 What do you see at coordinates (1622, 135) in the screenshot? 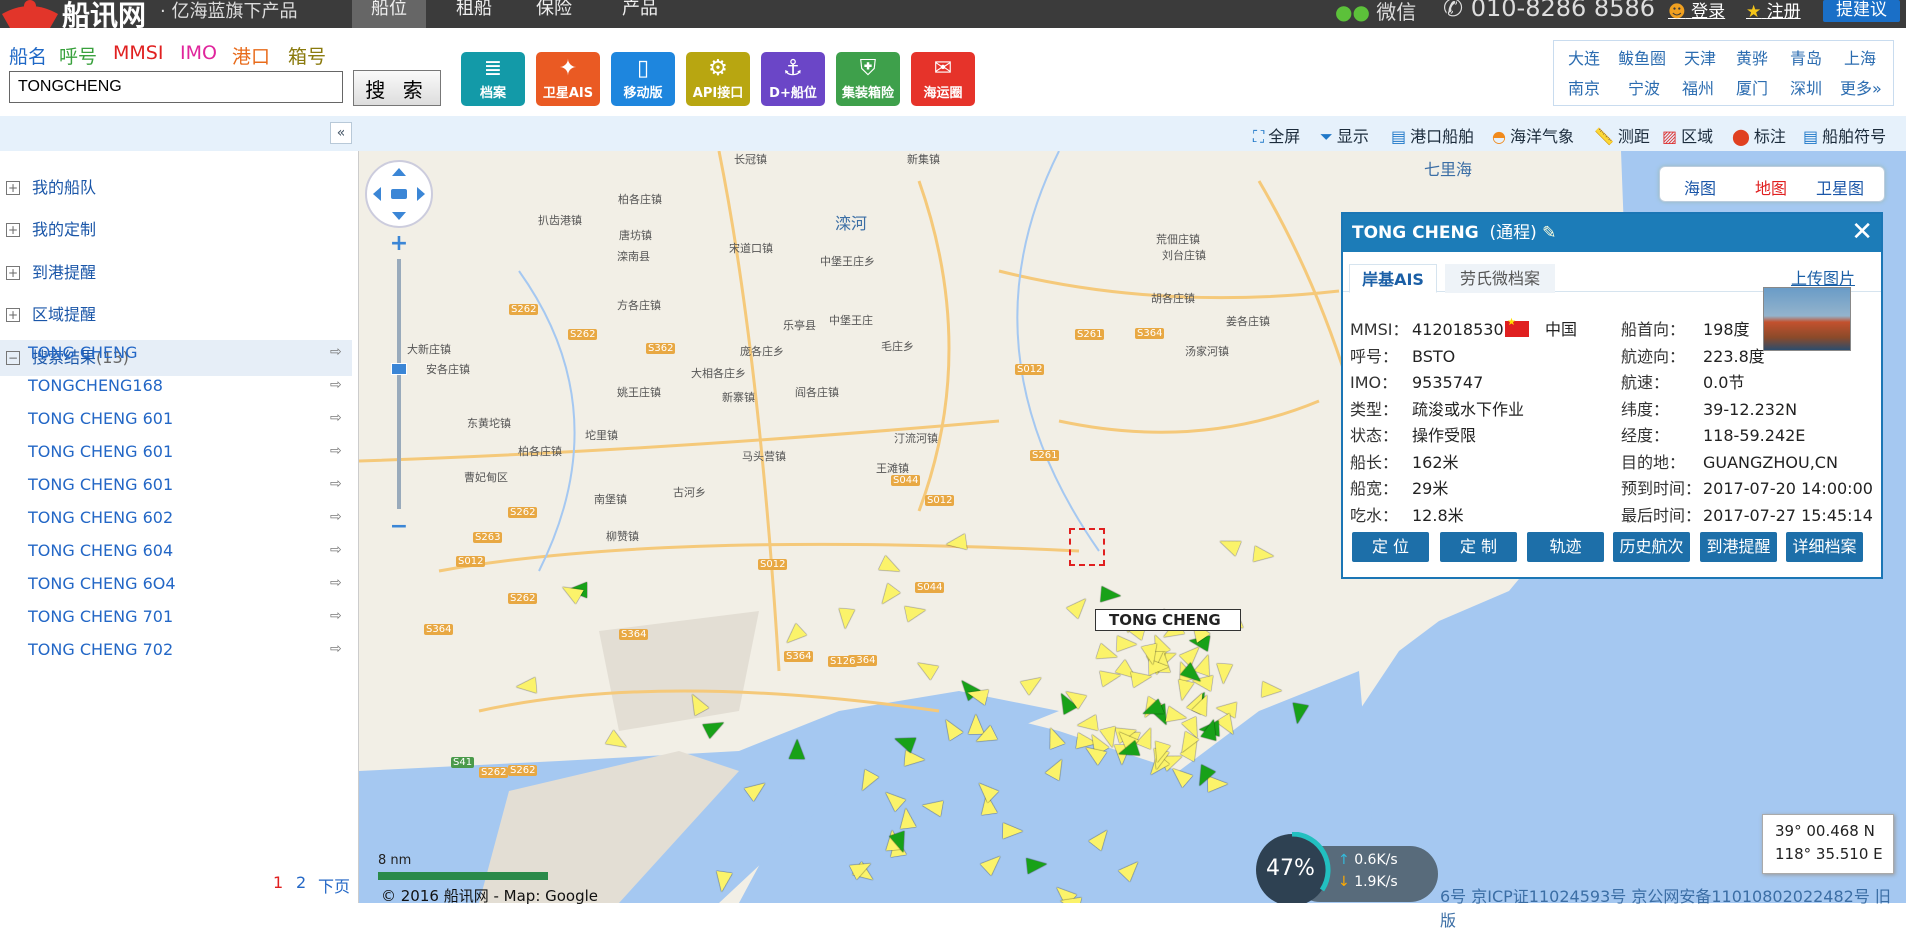
I see `toolbar-measure: 📏 测距` at bounding box center [1622, 135].